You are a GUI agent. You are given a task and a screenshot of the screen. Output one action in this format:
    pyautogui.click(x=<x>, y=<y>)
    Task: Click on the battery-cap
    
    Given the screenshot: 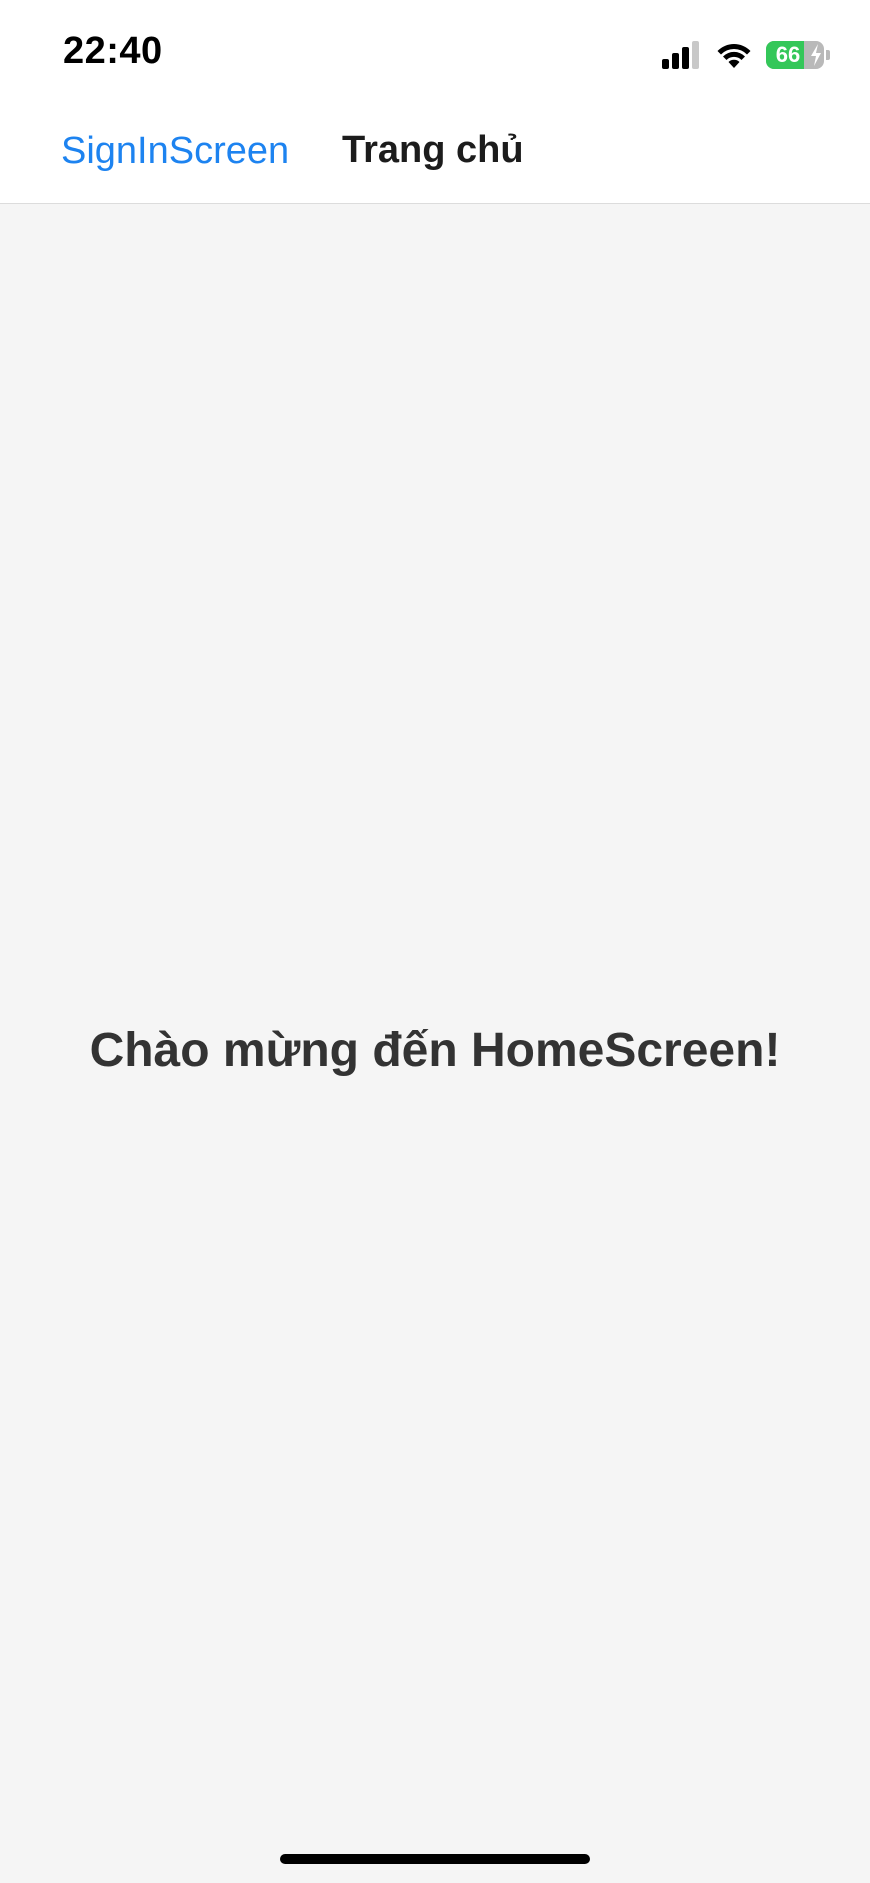 What is the action you would take?
    pyautogui.click(x=828, y=55)
    